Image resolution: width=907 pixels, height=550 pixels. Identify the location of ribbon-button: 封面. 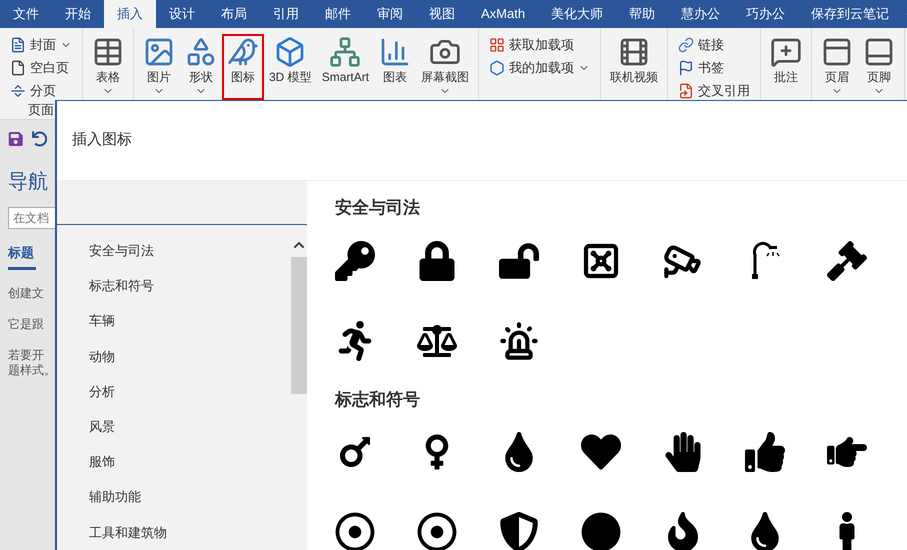
(41, 44).